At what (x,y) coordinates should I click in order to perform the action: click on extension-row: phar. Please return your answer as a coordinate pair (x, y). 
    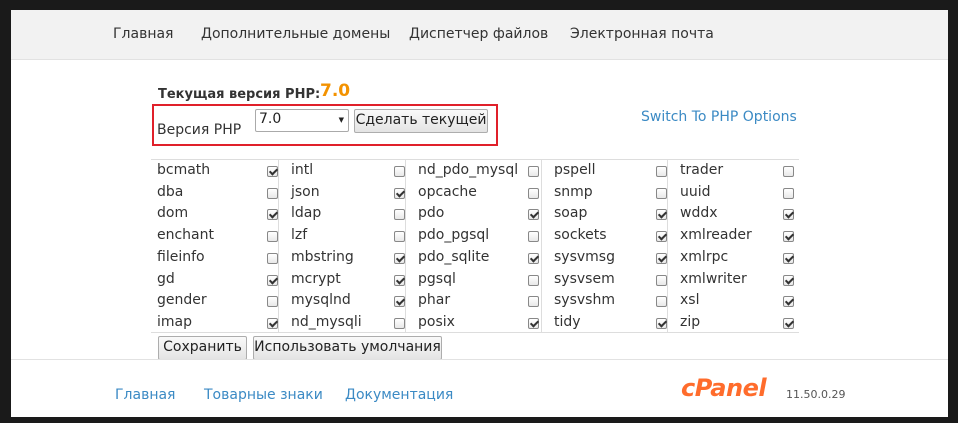
    Looking at the image, I should click on (473, 301).